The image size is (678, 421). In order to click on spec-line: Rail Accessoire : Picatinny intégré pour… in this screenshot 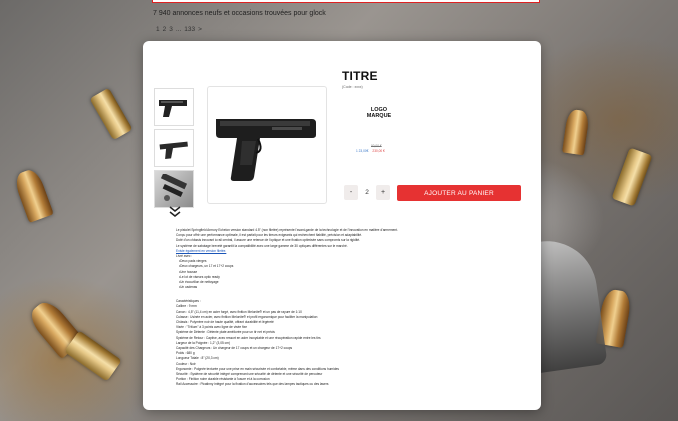, I will do `click(252, 384)`.